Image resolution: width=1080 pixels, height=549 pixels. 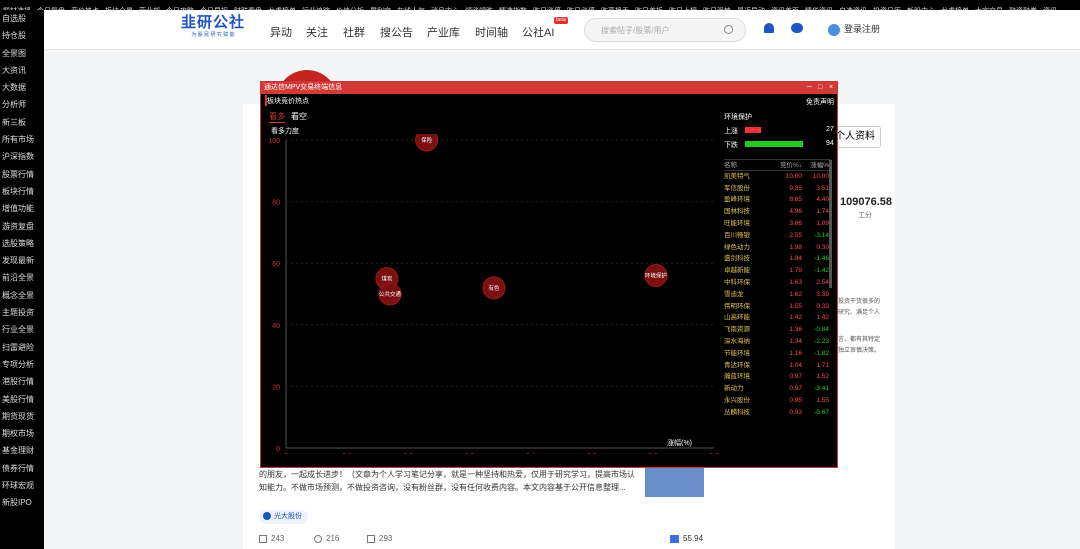 What do you see at coordinates (737, 235) in the screenshot?
I see `stock-name: 百川畅银` at bounding box center [737, 235].